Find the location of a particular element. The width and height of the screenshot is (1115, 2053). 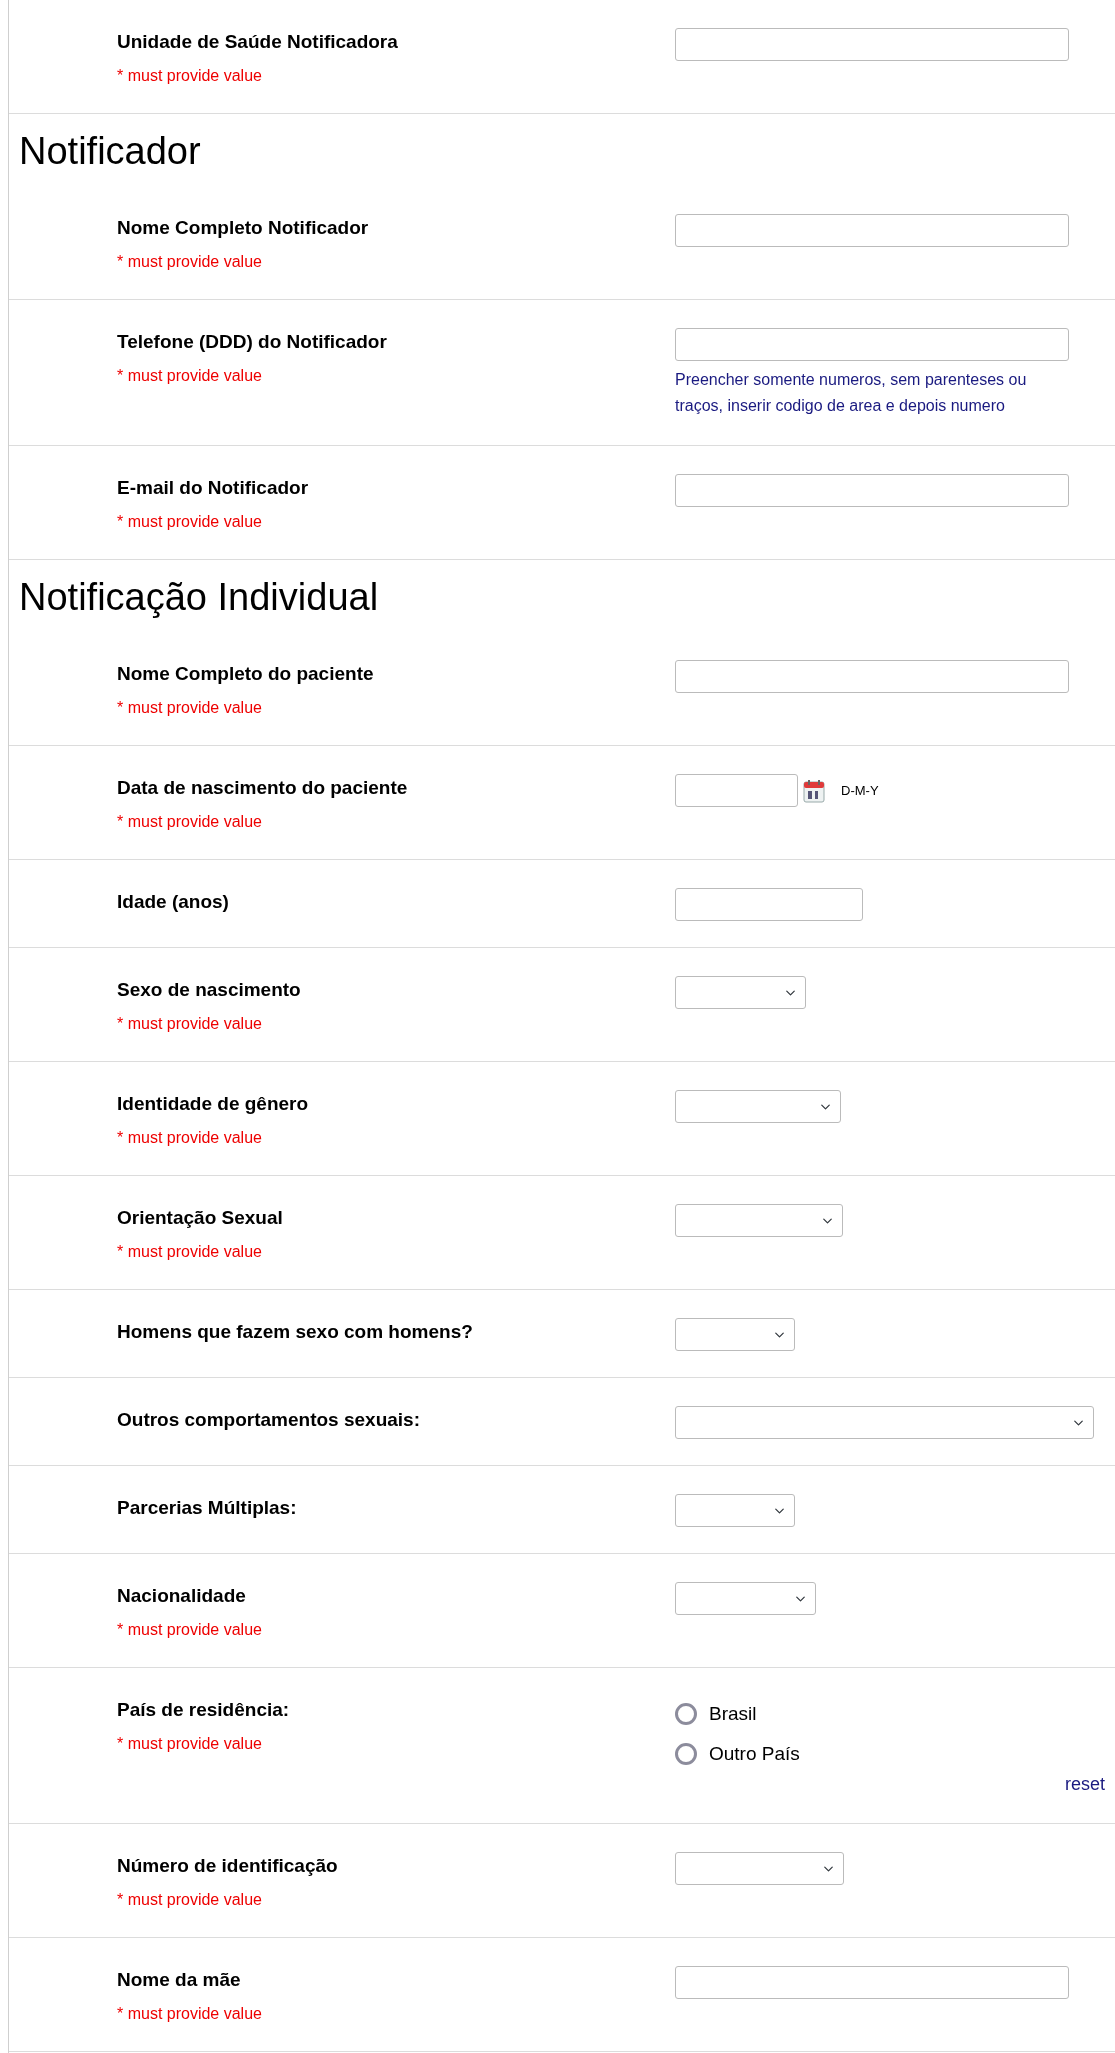

date-format-hint: D-M-Y is located at coordinates (860, 790).